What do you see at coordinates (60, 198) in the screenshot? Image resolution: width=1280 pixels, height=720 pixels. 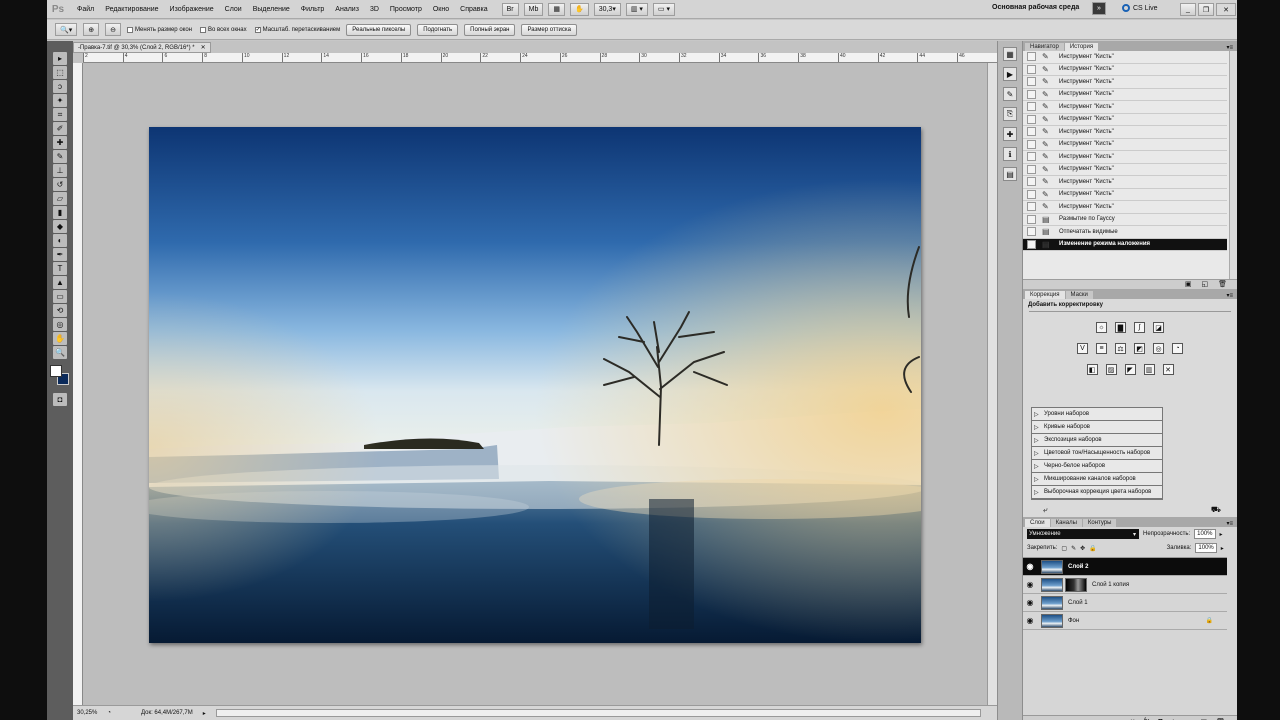 I see `eraser-icon: ▱` at bounding box center [60, 198].